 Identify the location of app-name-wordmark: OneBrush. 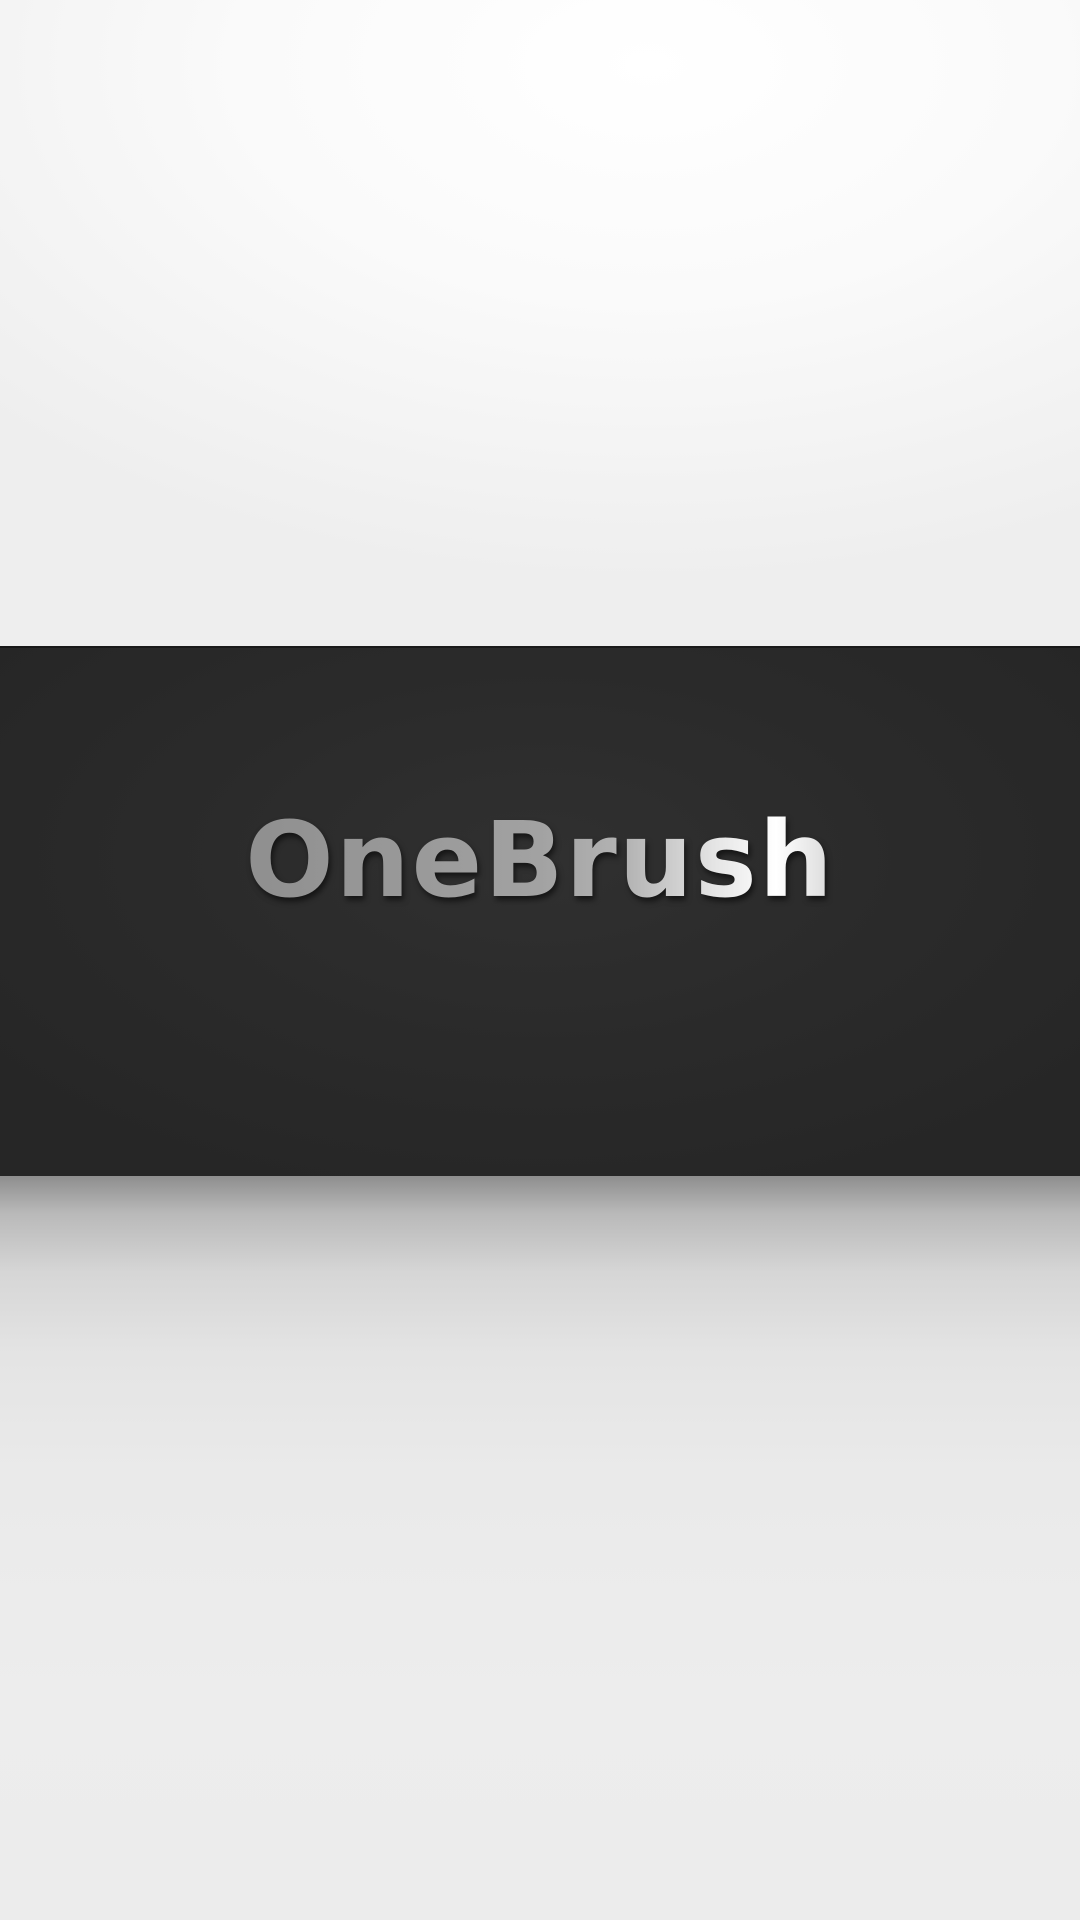
(540, 860).